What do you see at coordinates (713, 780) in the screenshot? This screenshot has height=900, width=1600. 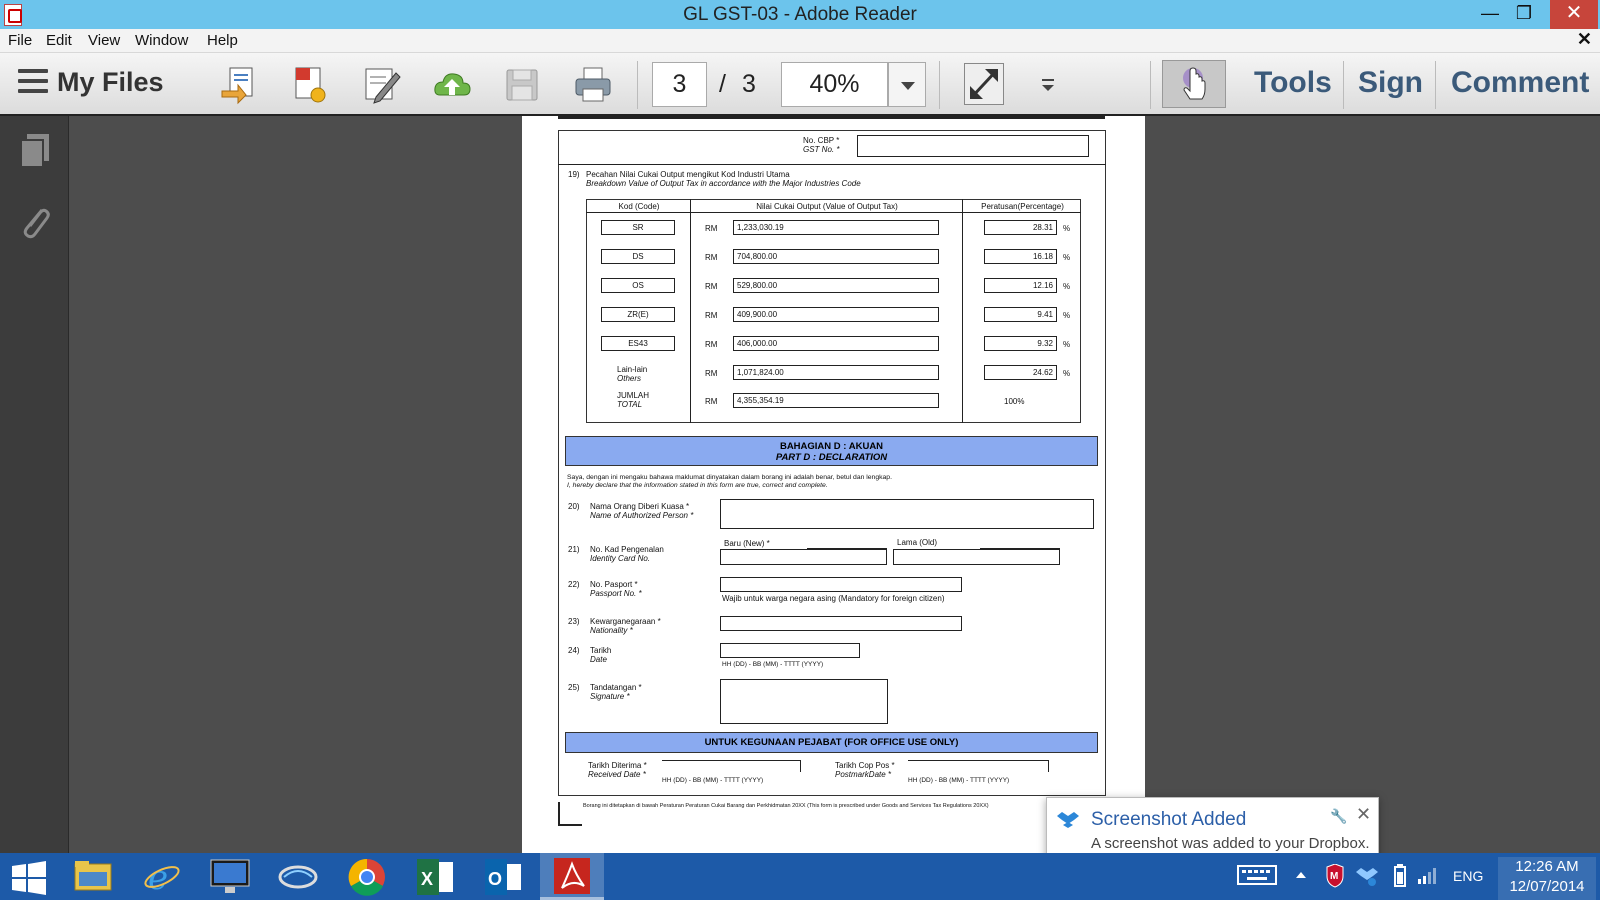 I see `received-date-format: HH (DD) - BB (MM) - TTTT (YYYY)` at bounding box center [713, 780].